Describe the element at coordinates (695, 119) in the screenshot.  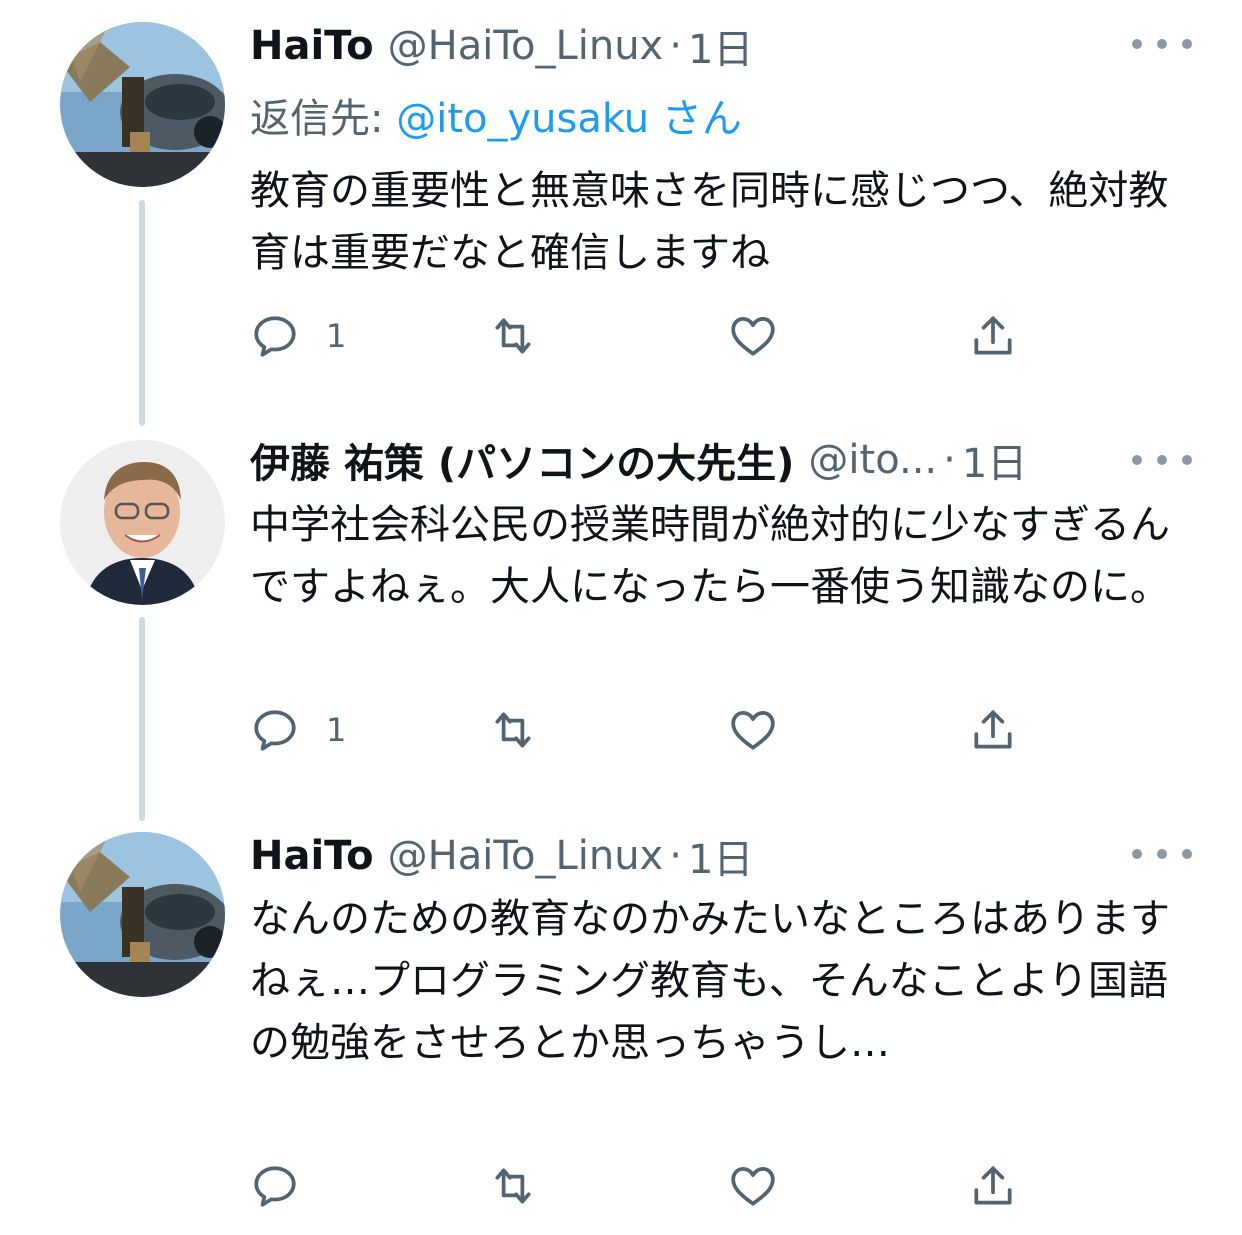
I see `reply-suffix: さん` at that location.